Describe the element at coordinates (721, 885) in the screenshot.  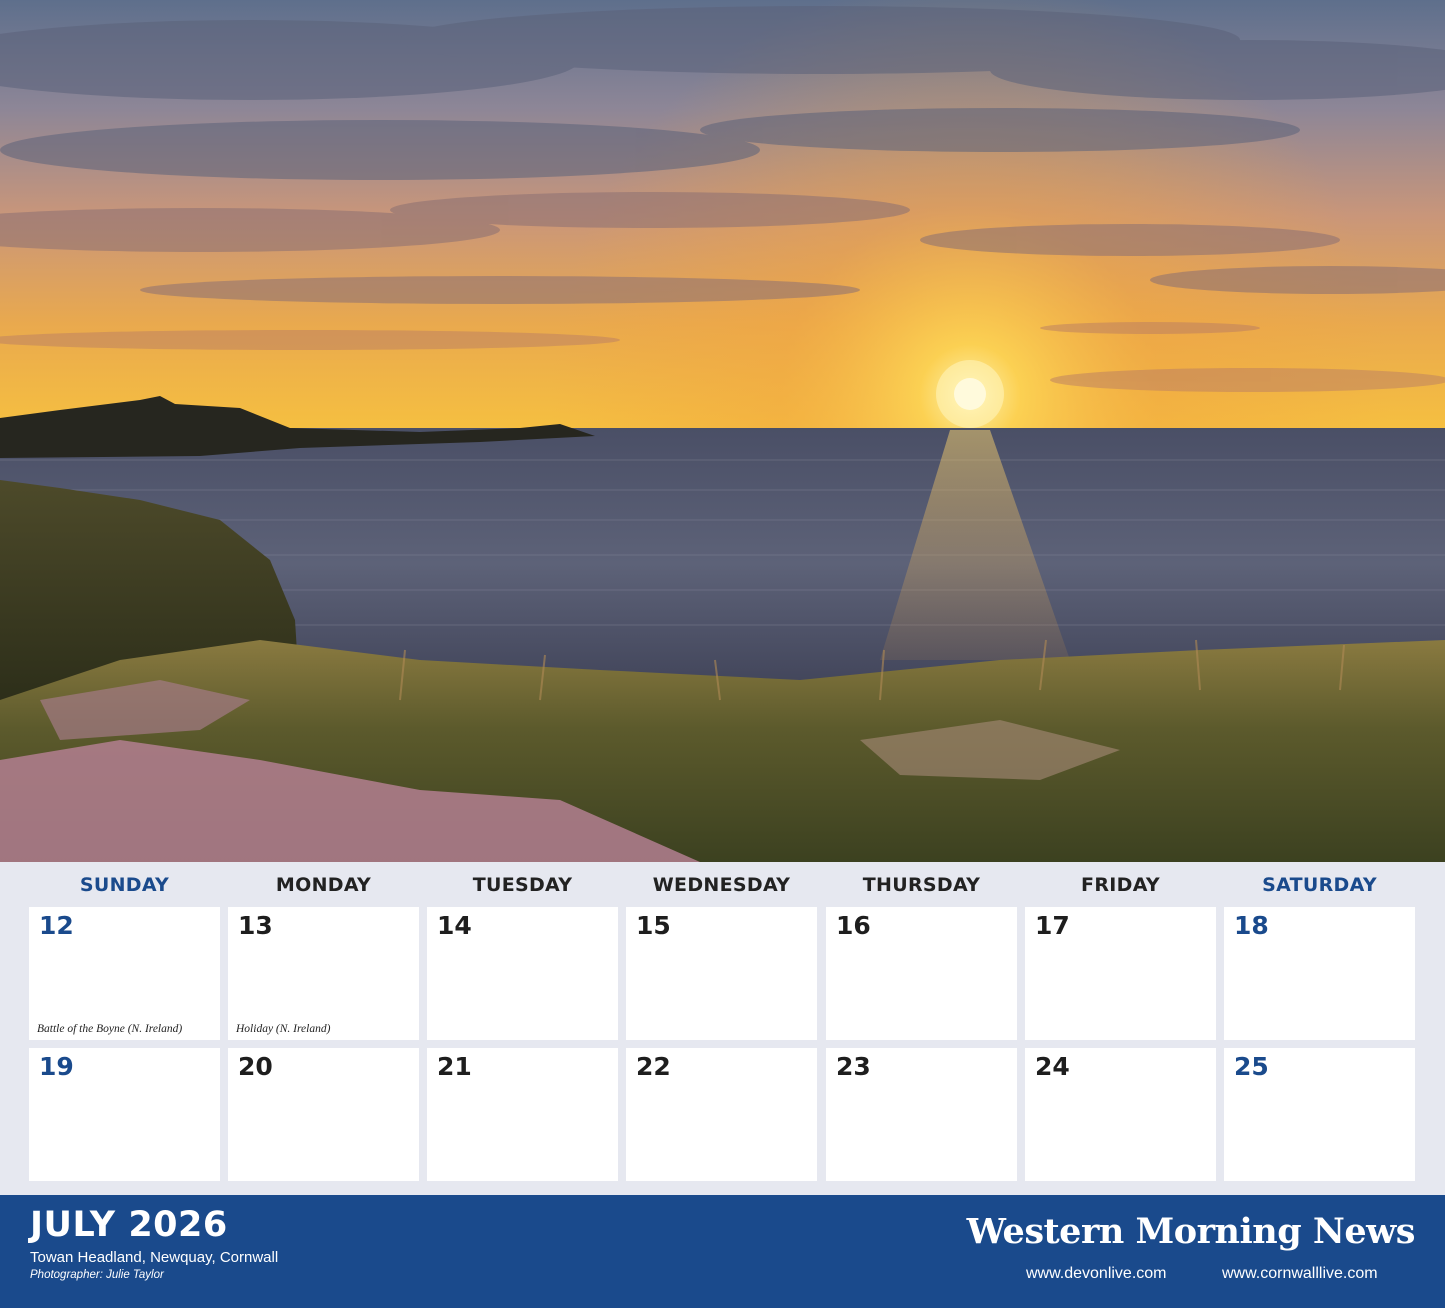
I see `weekday-wednesday: WEDNESDAY` at that location.